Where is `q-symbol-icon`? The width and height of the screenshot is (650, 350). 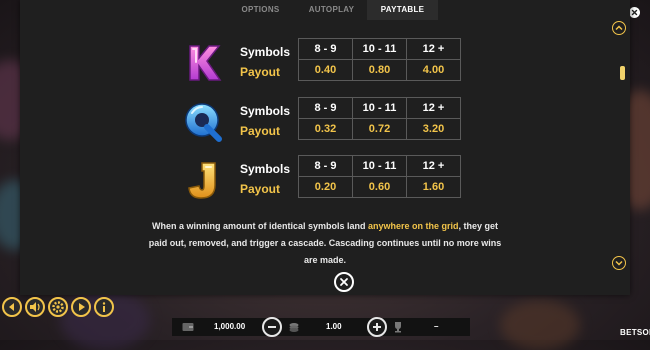
q-symbol-icon is located at coordinates (203, 122).